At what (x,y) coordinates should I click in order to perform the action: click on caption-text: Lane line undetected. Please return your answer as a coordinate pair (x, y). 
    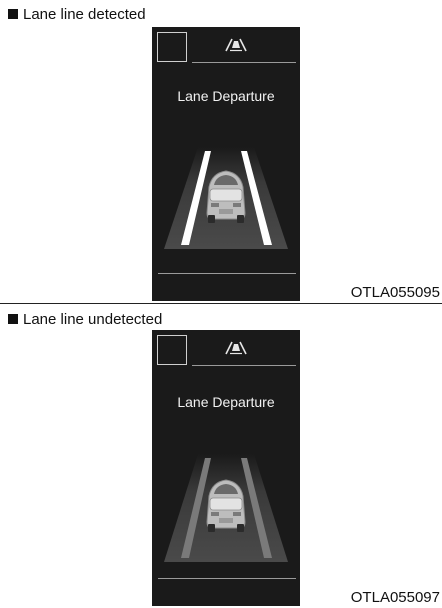
    Looking at the image, I should click on (93, 319).